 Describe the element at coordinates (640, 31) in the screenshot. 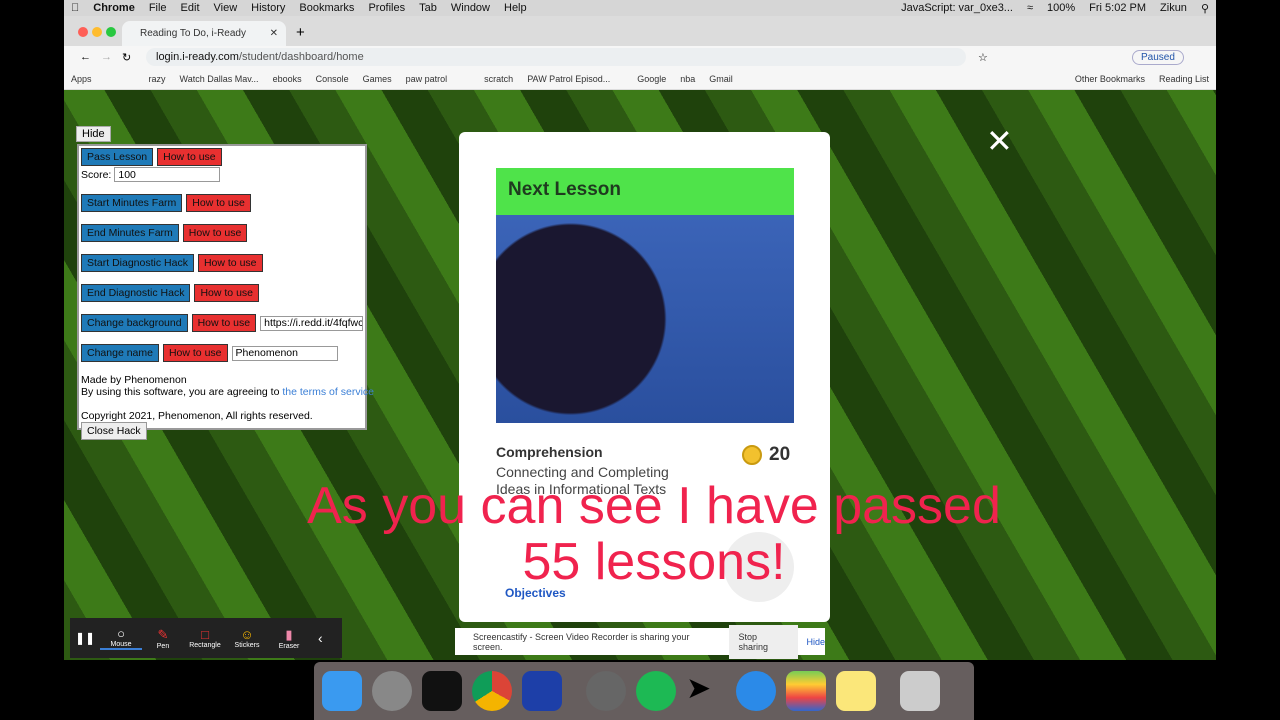

I see `tab-bar: Reading To Do, i-Ready ✕ +` at that location.